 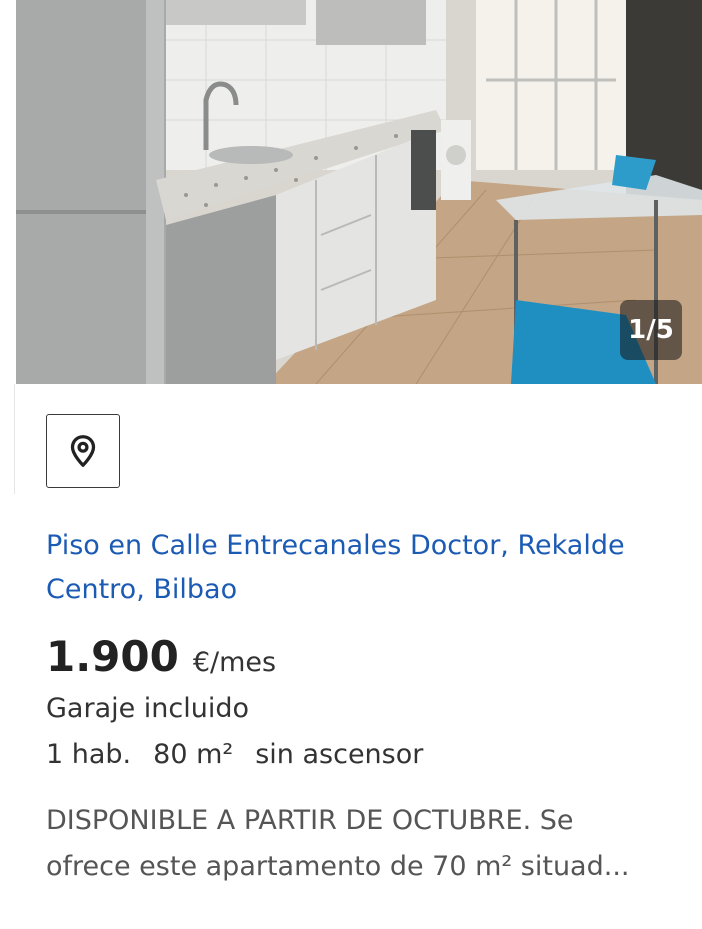 I want to click on map-pin-icon, so click(x=83, y=451).